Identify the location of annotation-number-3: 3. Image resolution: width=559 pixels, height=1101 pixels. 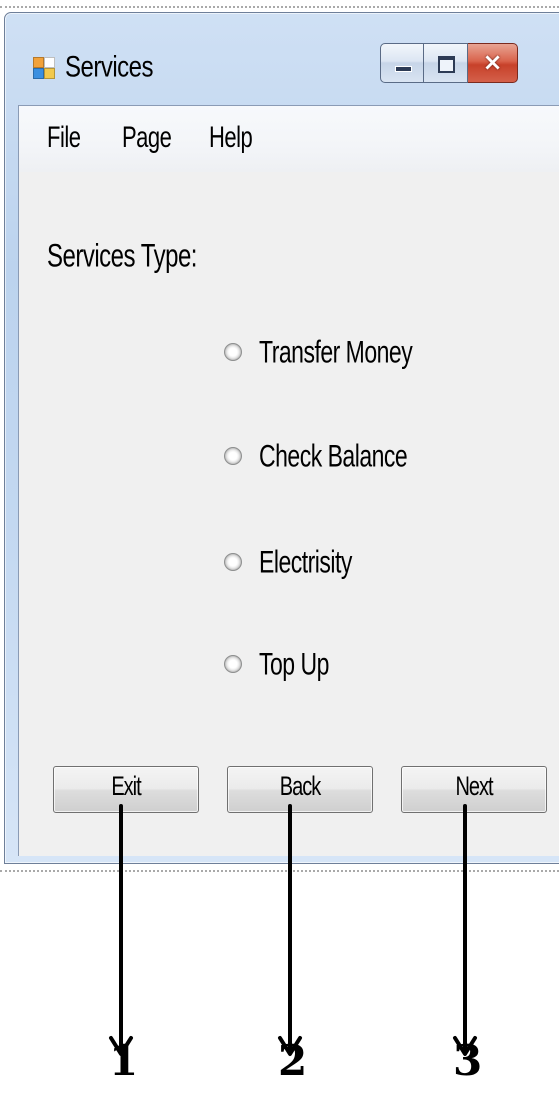
(468, 1060).